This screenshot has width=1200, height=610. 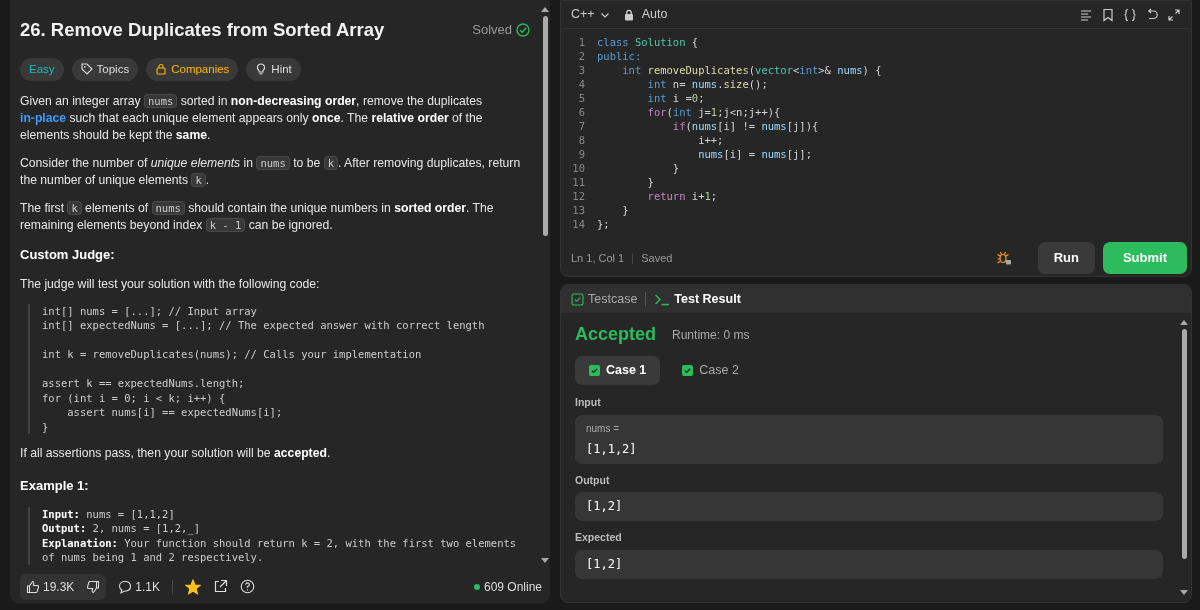 What do you see at coordinates (221, 586) in the screenshot?
I see `share-icon` at bounding box center [221, 586].